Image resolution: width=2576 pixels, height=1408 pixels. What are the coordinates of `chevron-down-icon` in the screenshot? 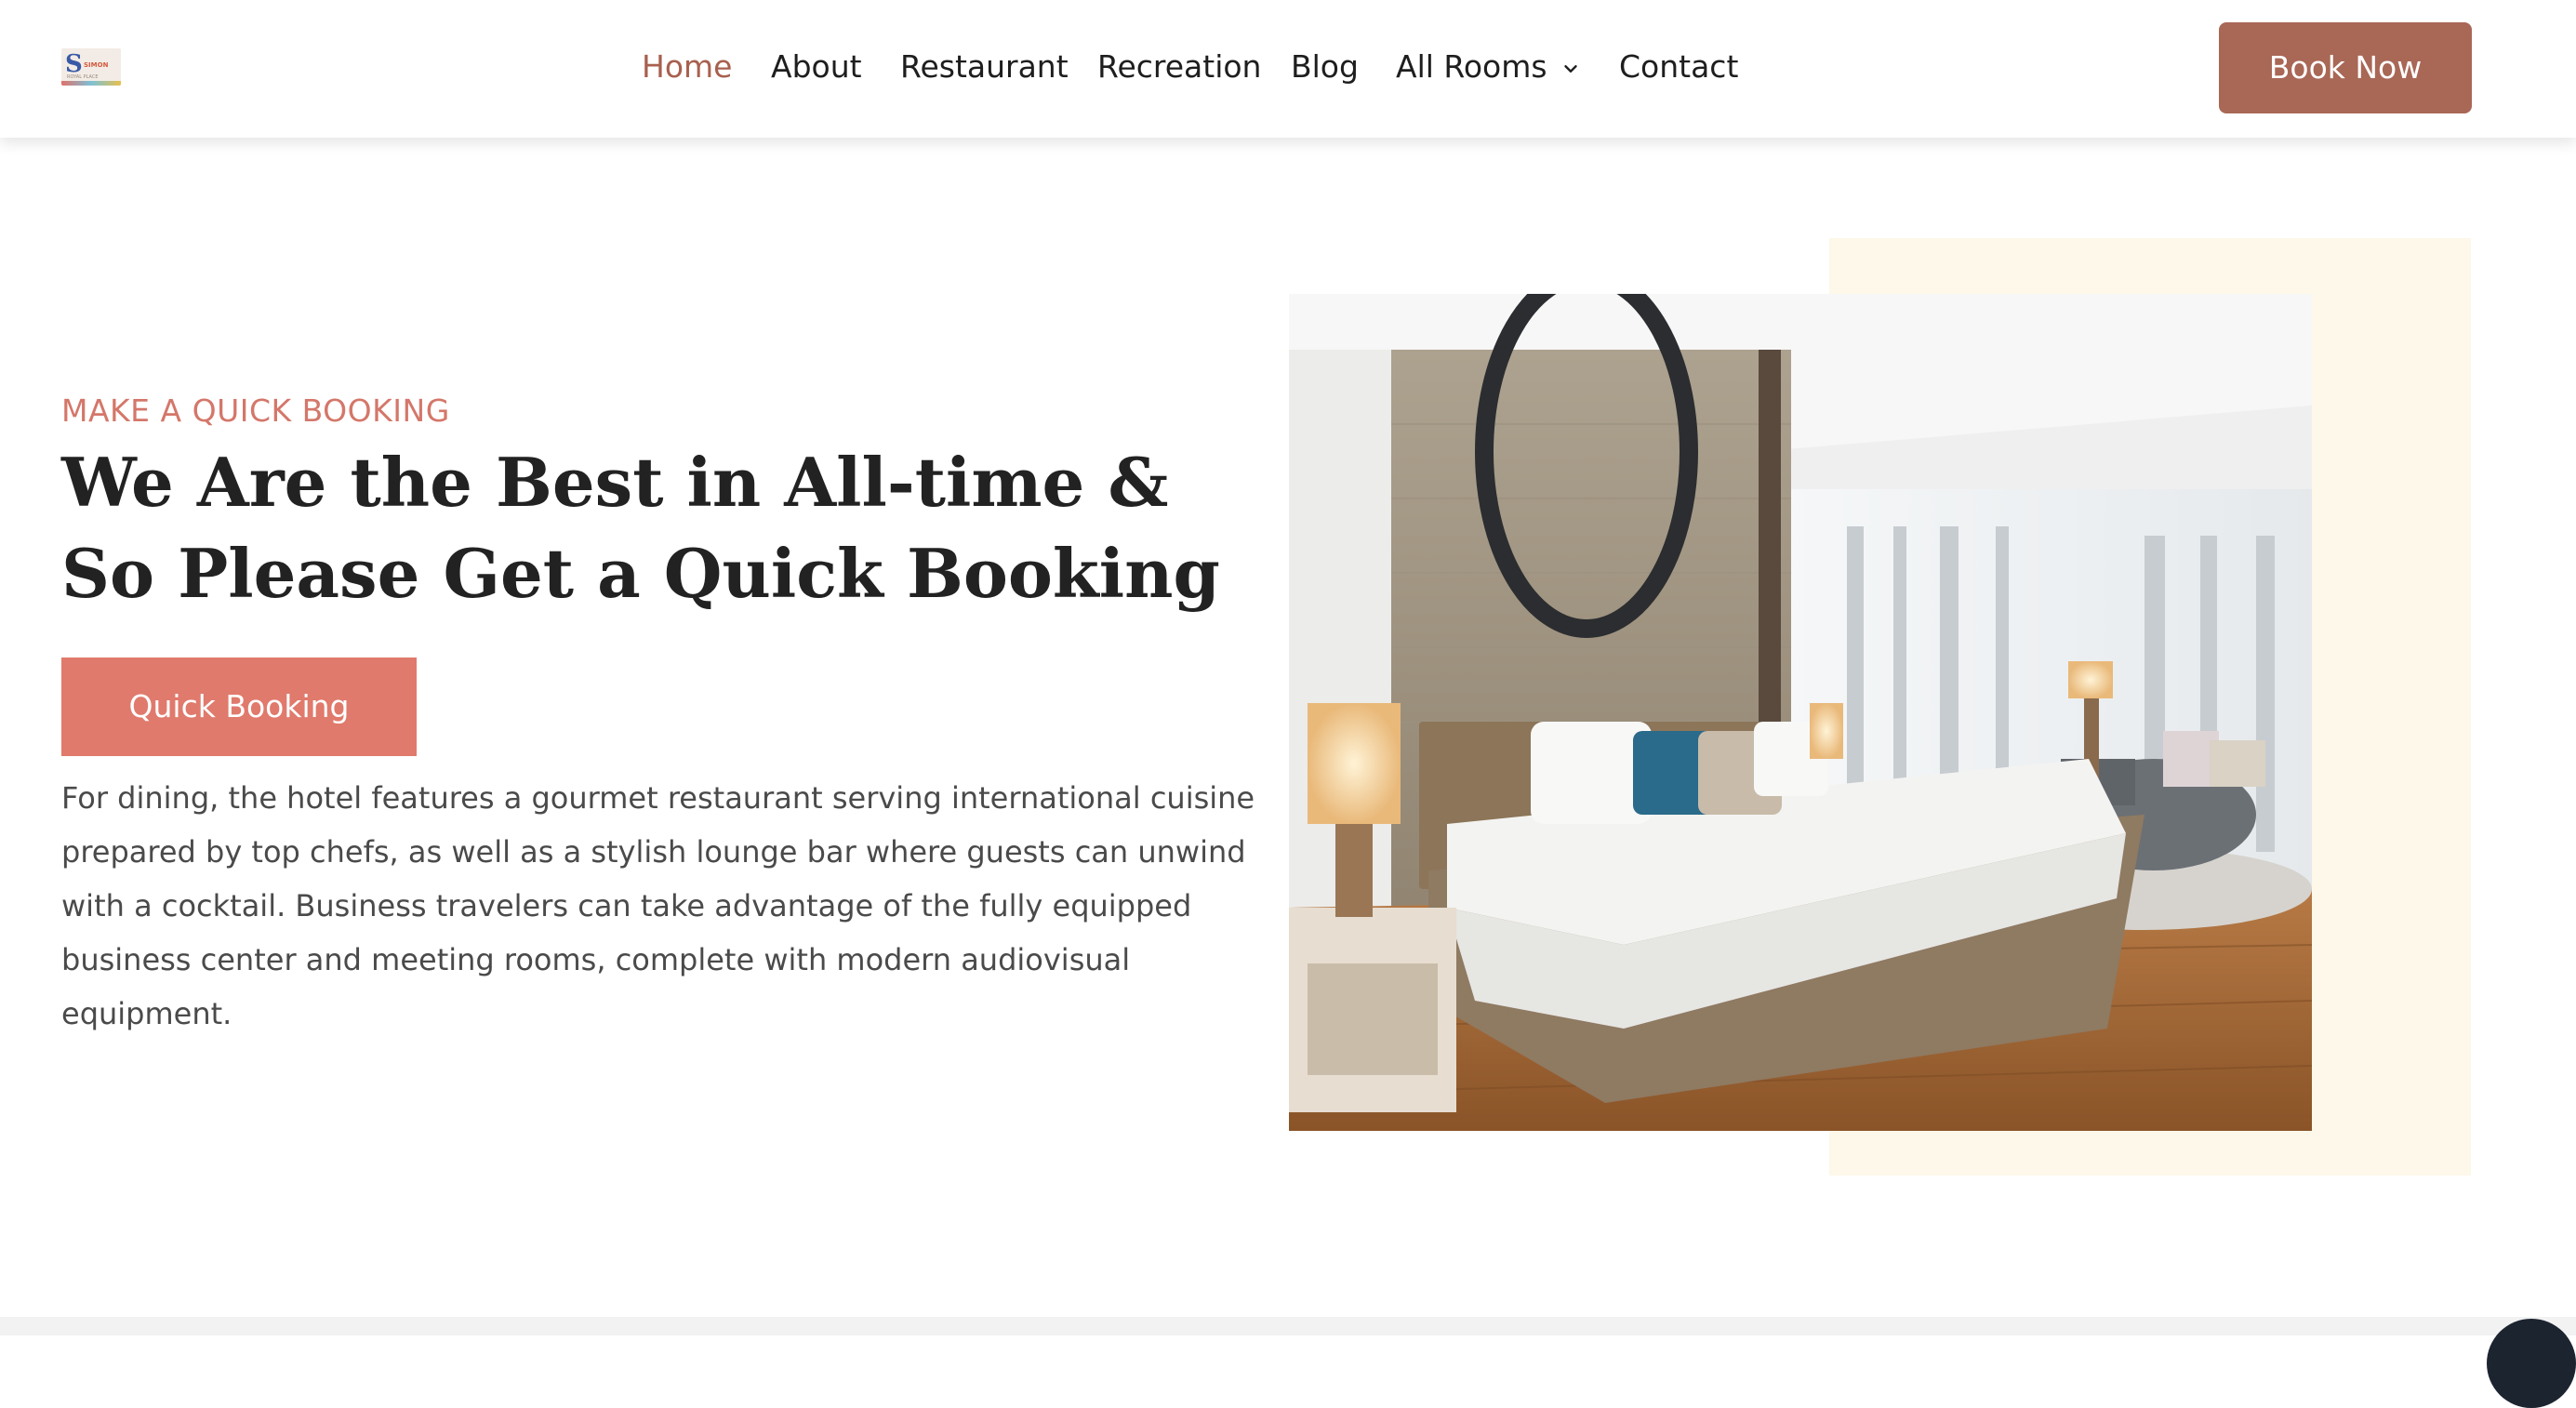 It's located at (1570, 68).